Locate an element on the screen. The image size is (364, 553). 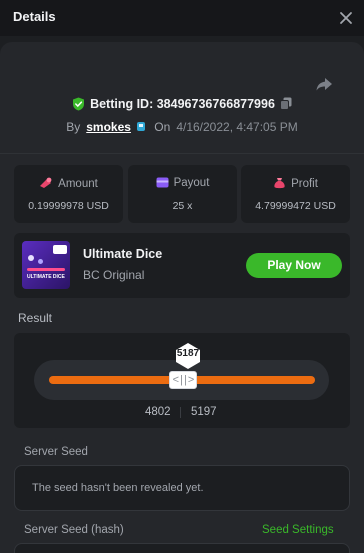
shield-check-icon is located at coordinates (79, 104).